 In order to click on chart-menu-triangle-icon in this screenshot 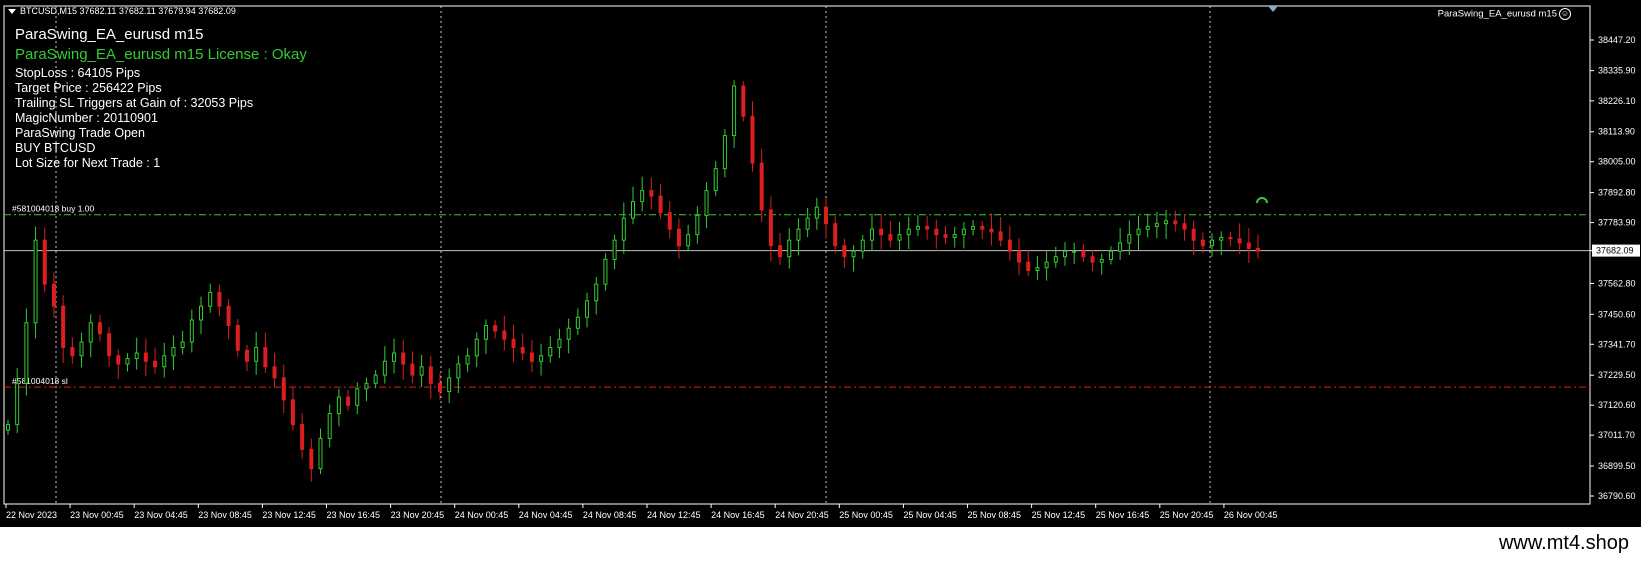, I will do `click(12, 12)`.